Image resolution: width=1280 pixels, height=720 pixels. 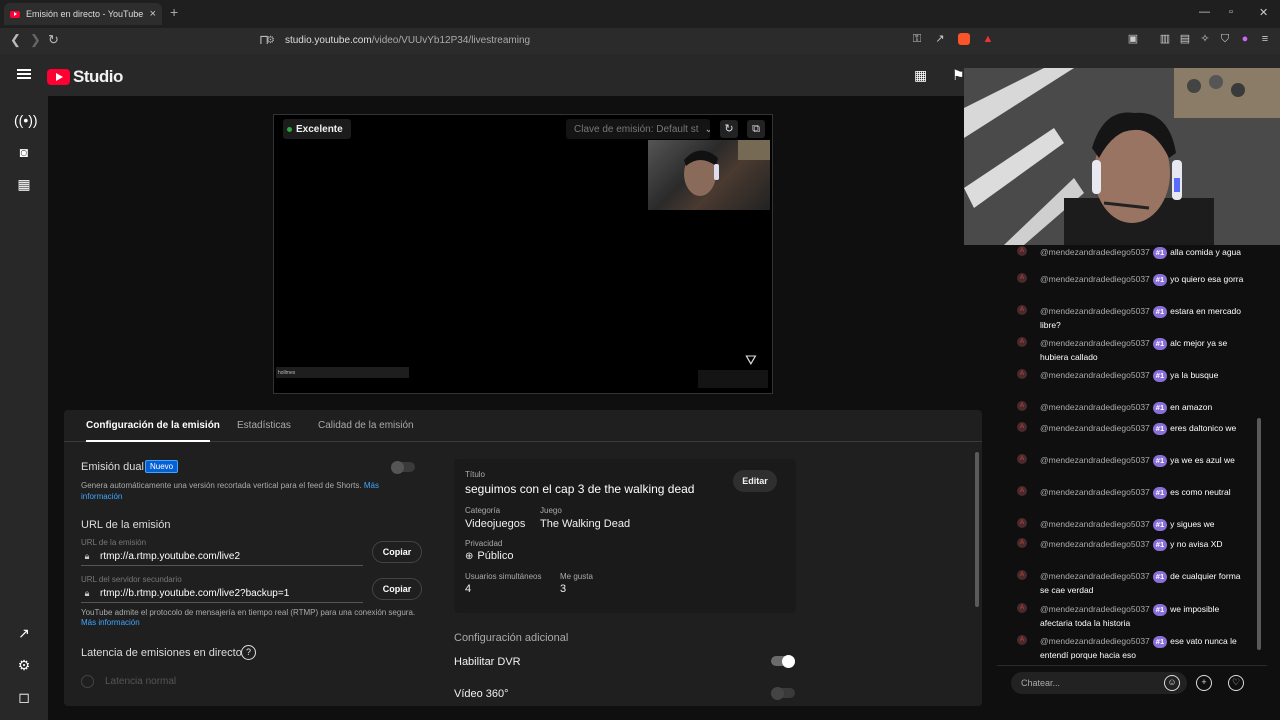 I want to click on game-value: The Walking Dead, so click(x=585, y=524).